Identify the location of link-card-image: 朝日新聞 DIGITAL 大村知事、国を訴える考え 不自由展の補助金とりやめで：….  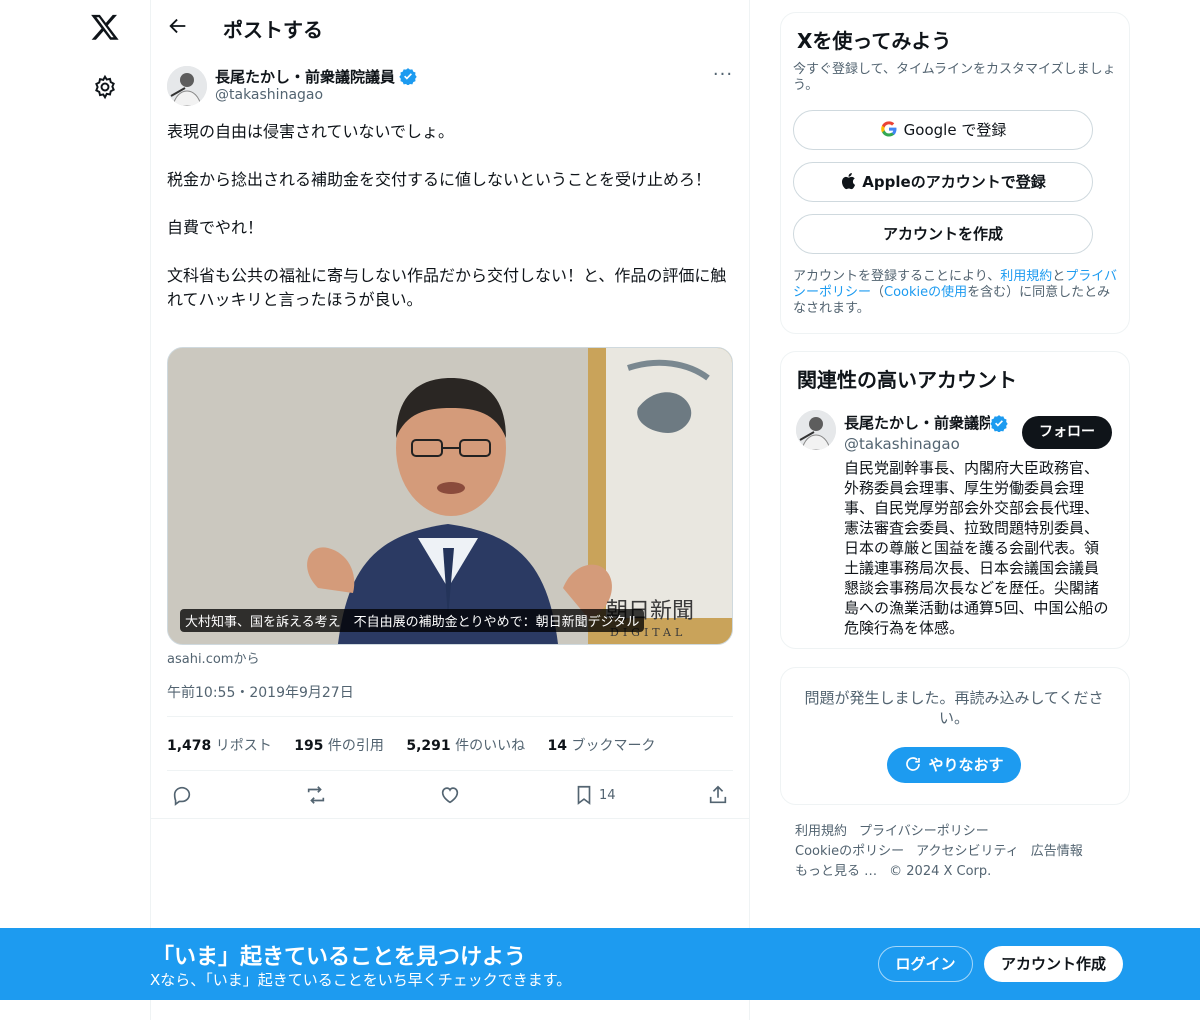
(450, 496).